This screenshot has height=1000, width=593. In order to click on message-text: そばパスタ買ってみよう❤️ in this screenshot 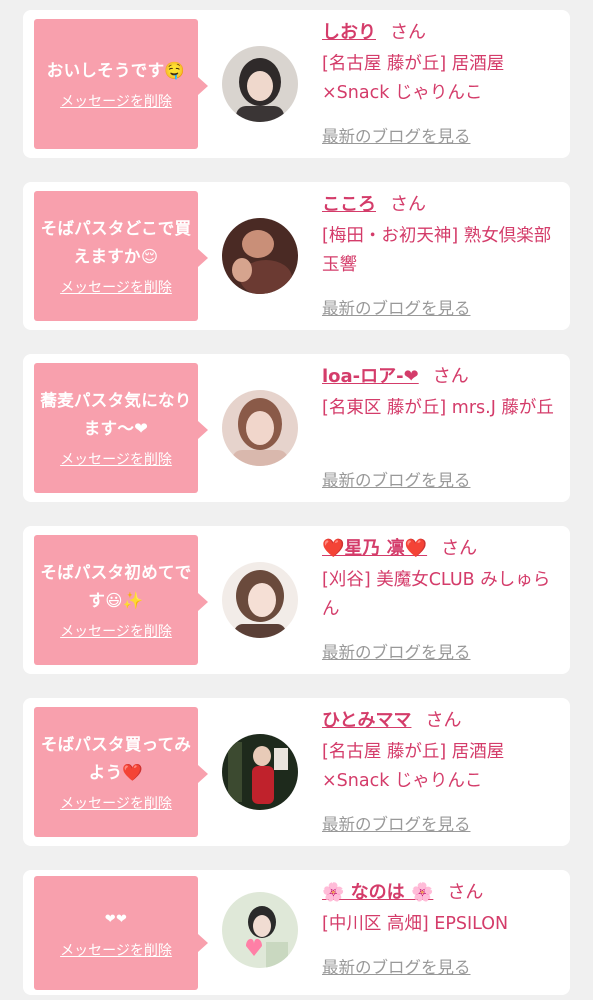, I will do `click(116, 758)`.